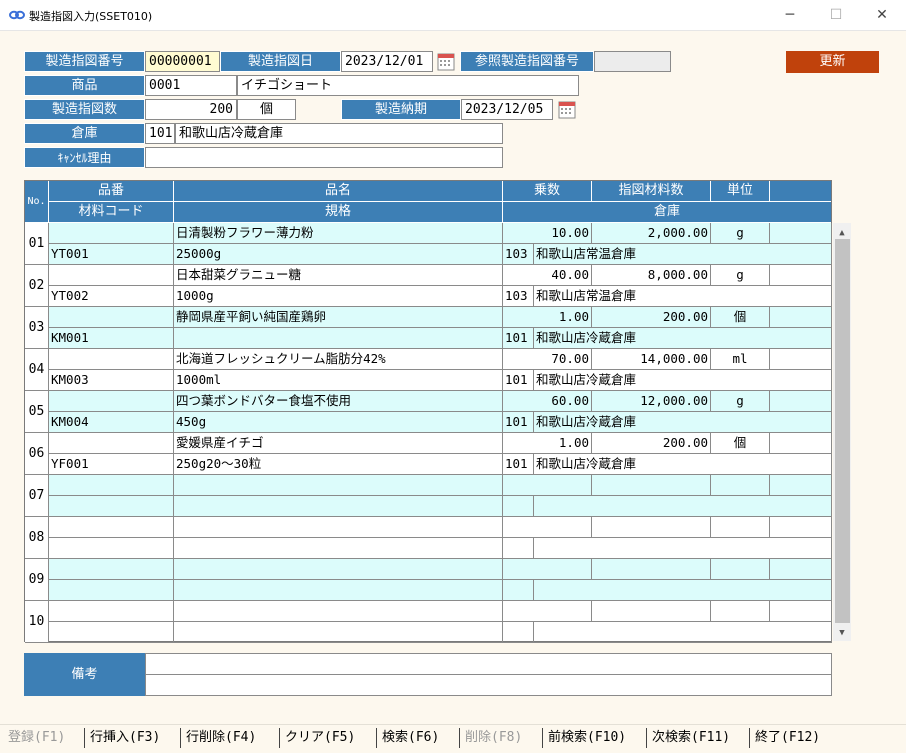 Image resolution: width=906 pixels, height=753 pixels. Describe the element at coordinates (651, 401) in the screenshot. I see `material-qty-cell: 12,000.00` at that location.